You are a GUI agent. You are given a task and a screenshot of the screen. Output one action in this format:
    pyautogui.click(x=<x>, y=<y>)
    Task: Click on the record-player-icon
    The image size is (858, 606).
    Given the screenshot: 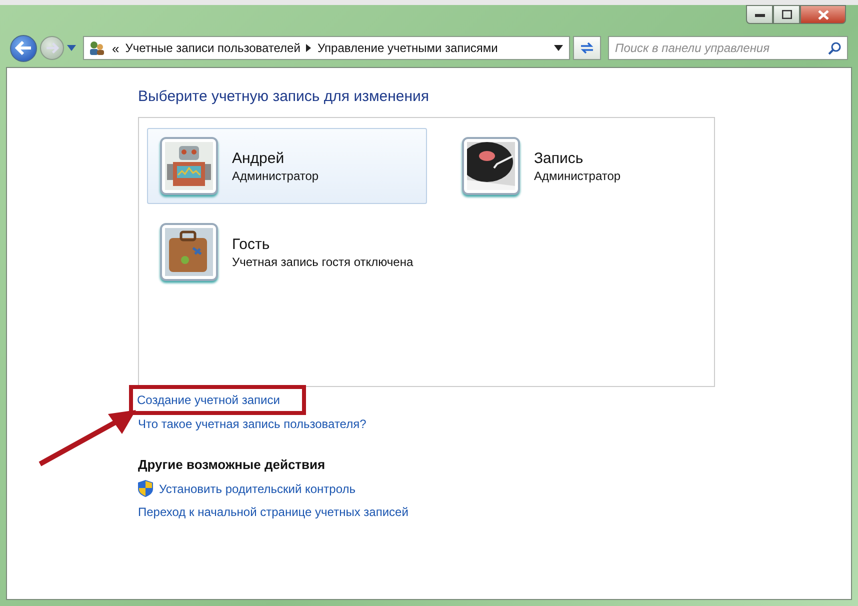 What is the action you would take?
    pyautogui.click(x=491, y=166)
    